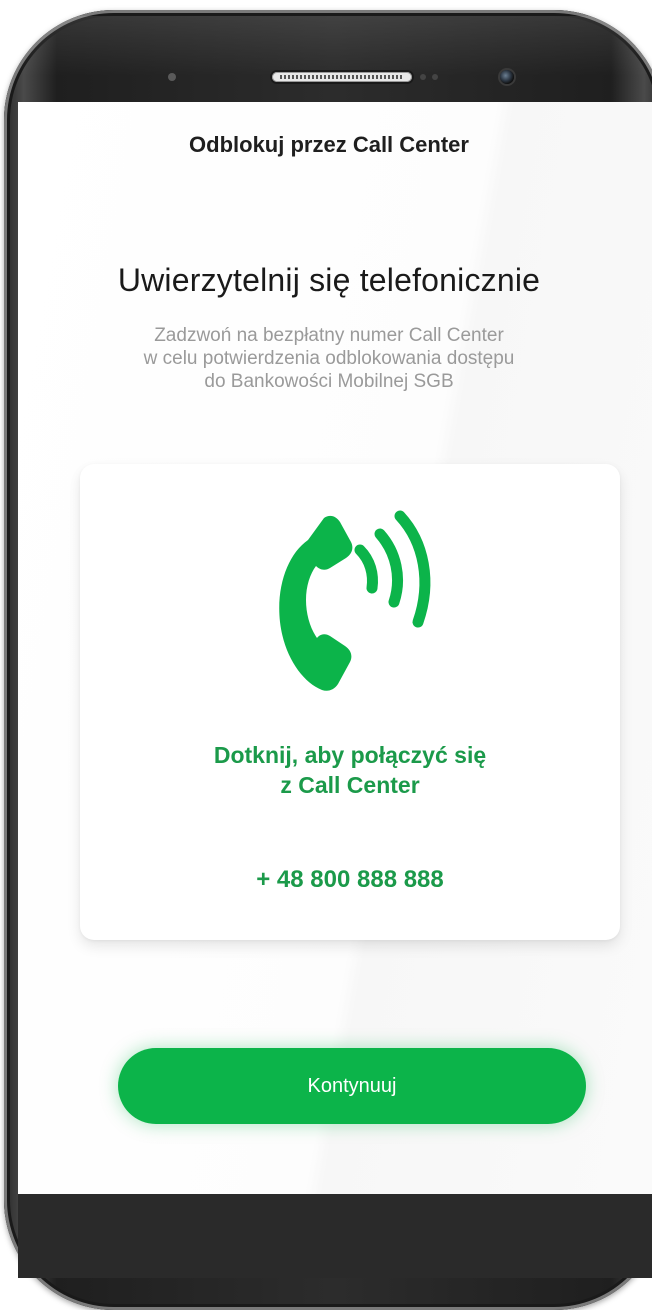  I want to click on front-camera-icon, so click(507, 77).